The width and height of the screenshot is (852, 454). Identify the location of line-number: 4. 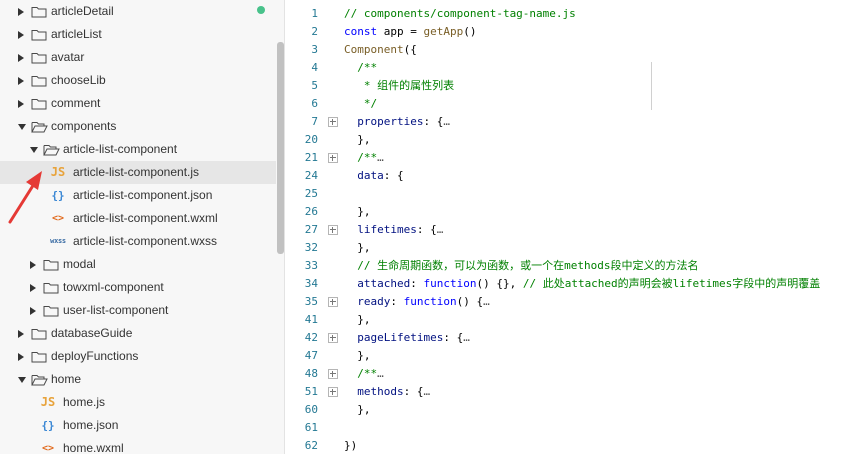
(314, 67).